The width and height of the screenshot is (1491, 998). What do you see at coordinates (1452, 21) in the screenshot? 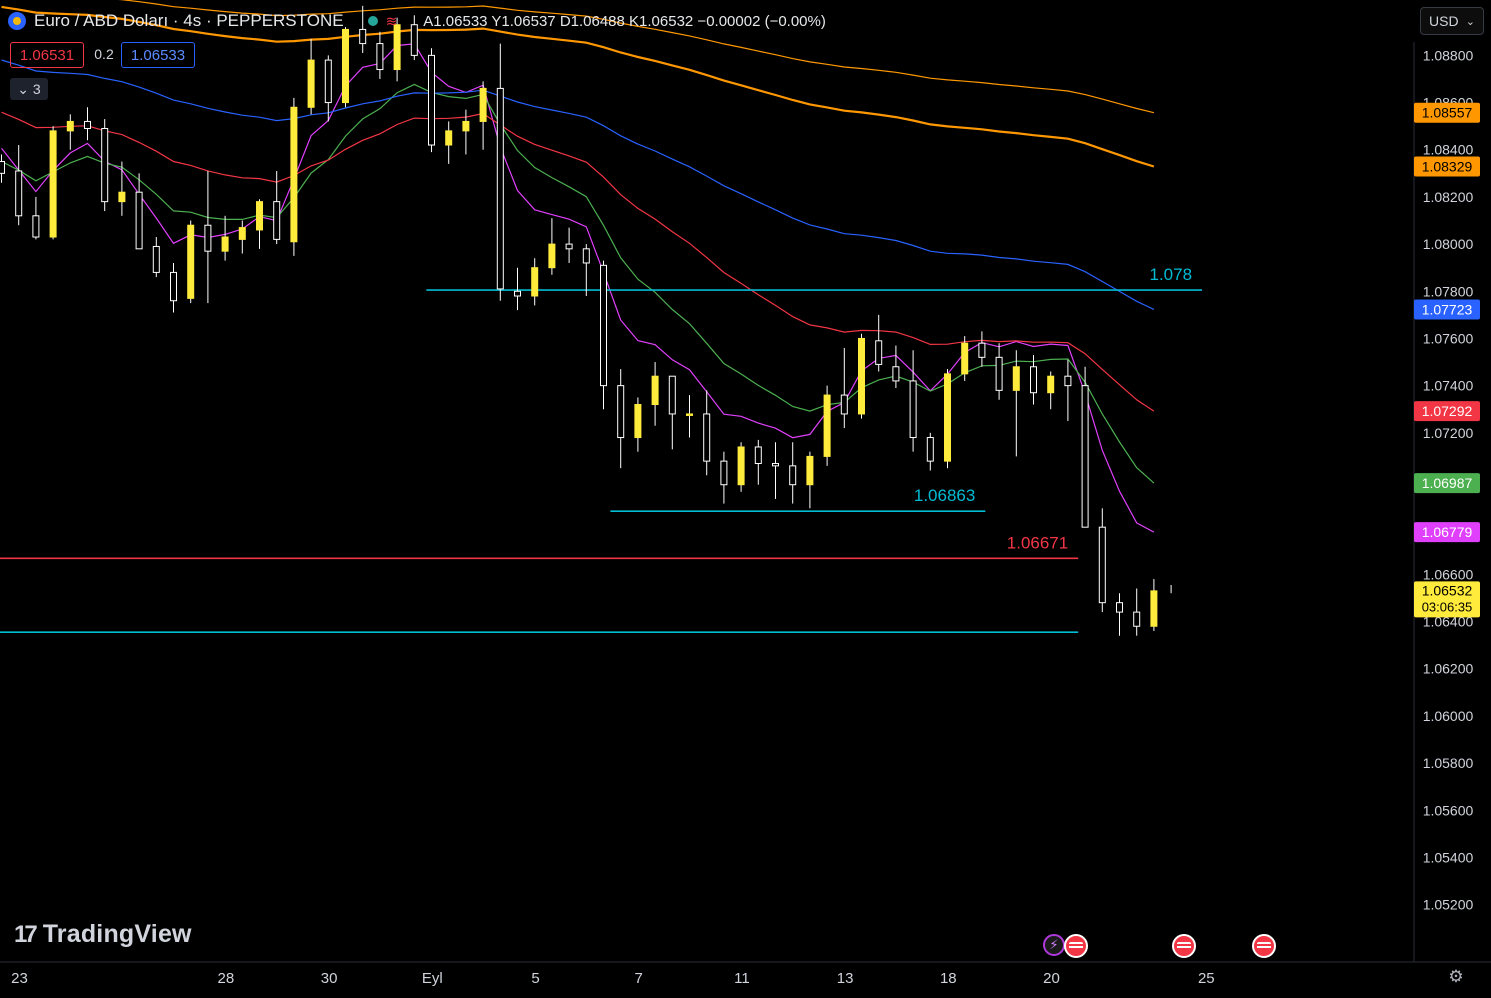
I see `currency-select: USD ⌄` at bounding box center [1452, 21].